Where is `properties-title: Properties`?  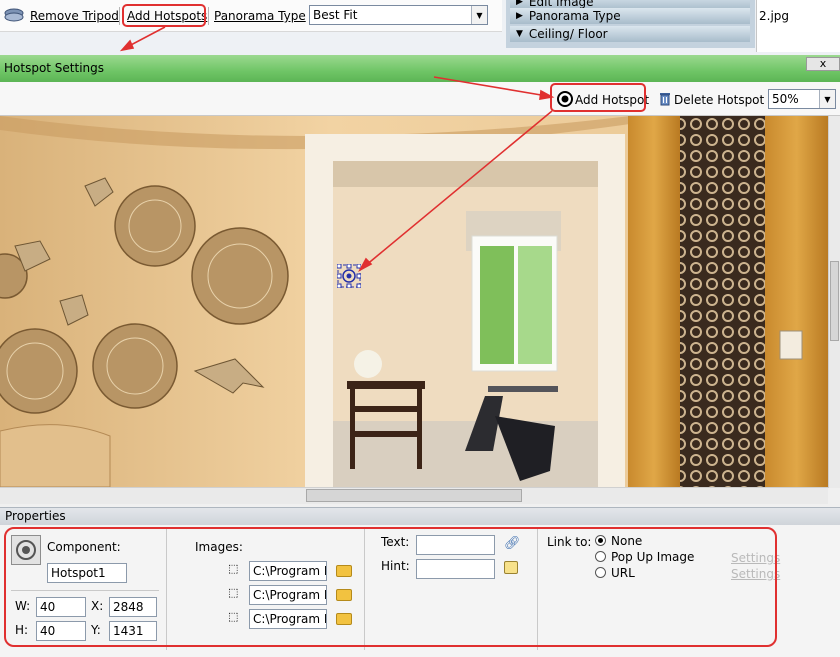
properties-title: Properties is located at coordinates (35, 516).